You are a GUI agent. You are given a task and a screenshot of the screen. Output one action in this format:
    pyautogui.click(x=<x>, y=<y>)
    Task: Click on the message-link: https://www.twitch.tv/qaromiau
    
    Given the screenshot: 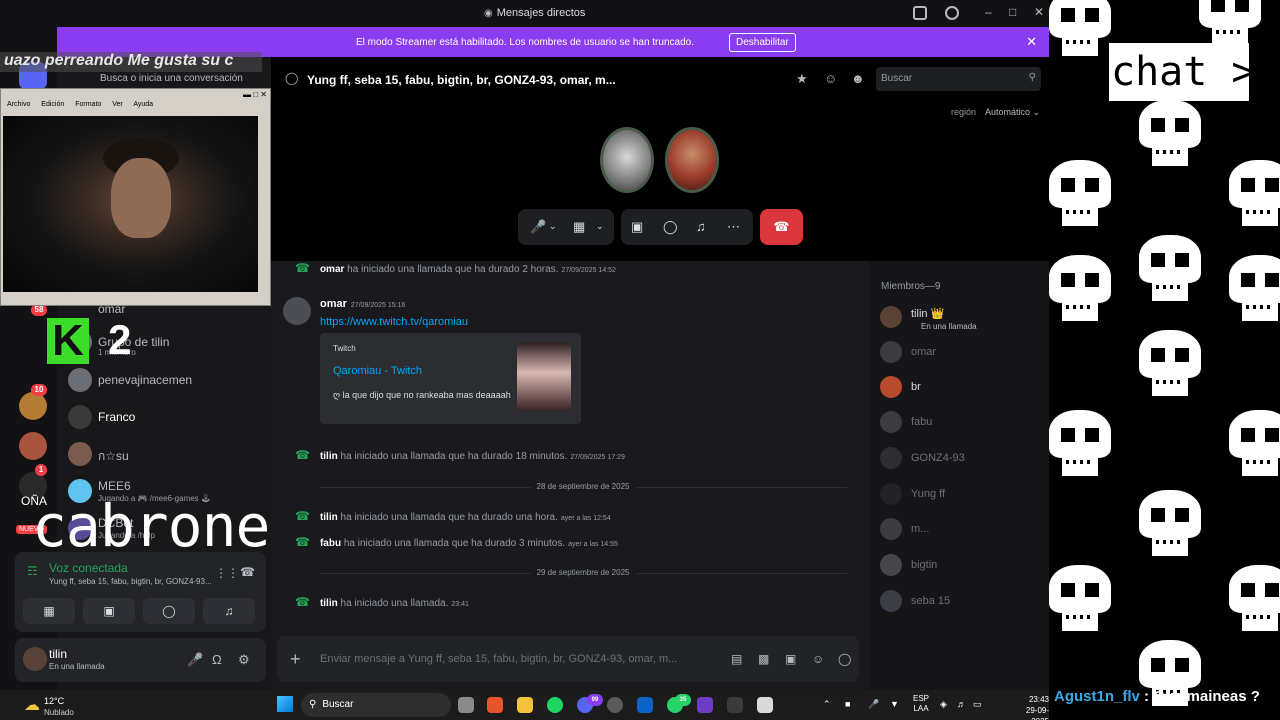 What is the action you would take?
    pyautogui.click(x=394, y=322)
    